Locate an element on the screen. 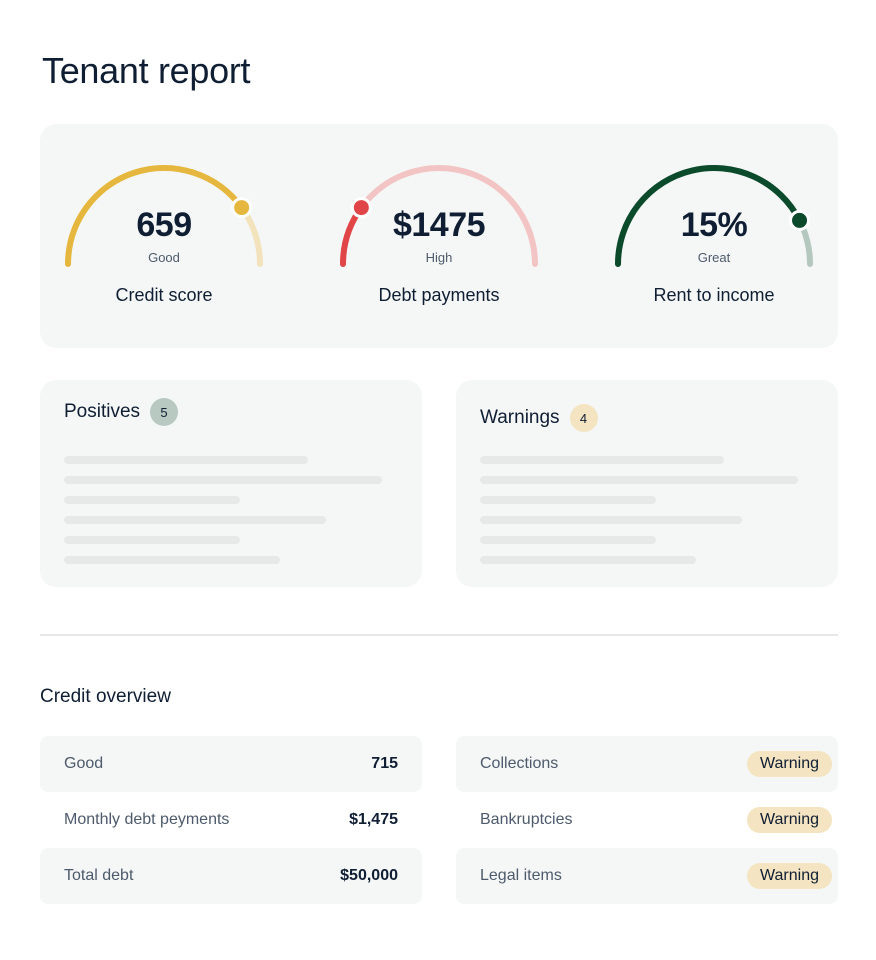 Image resolution: width=876 pixels, height=960 pixels. rent-to-income-label: Rent to income is located at coordinates (714, 295).